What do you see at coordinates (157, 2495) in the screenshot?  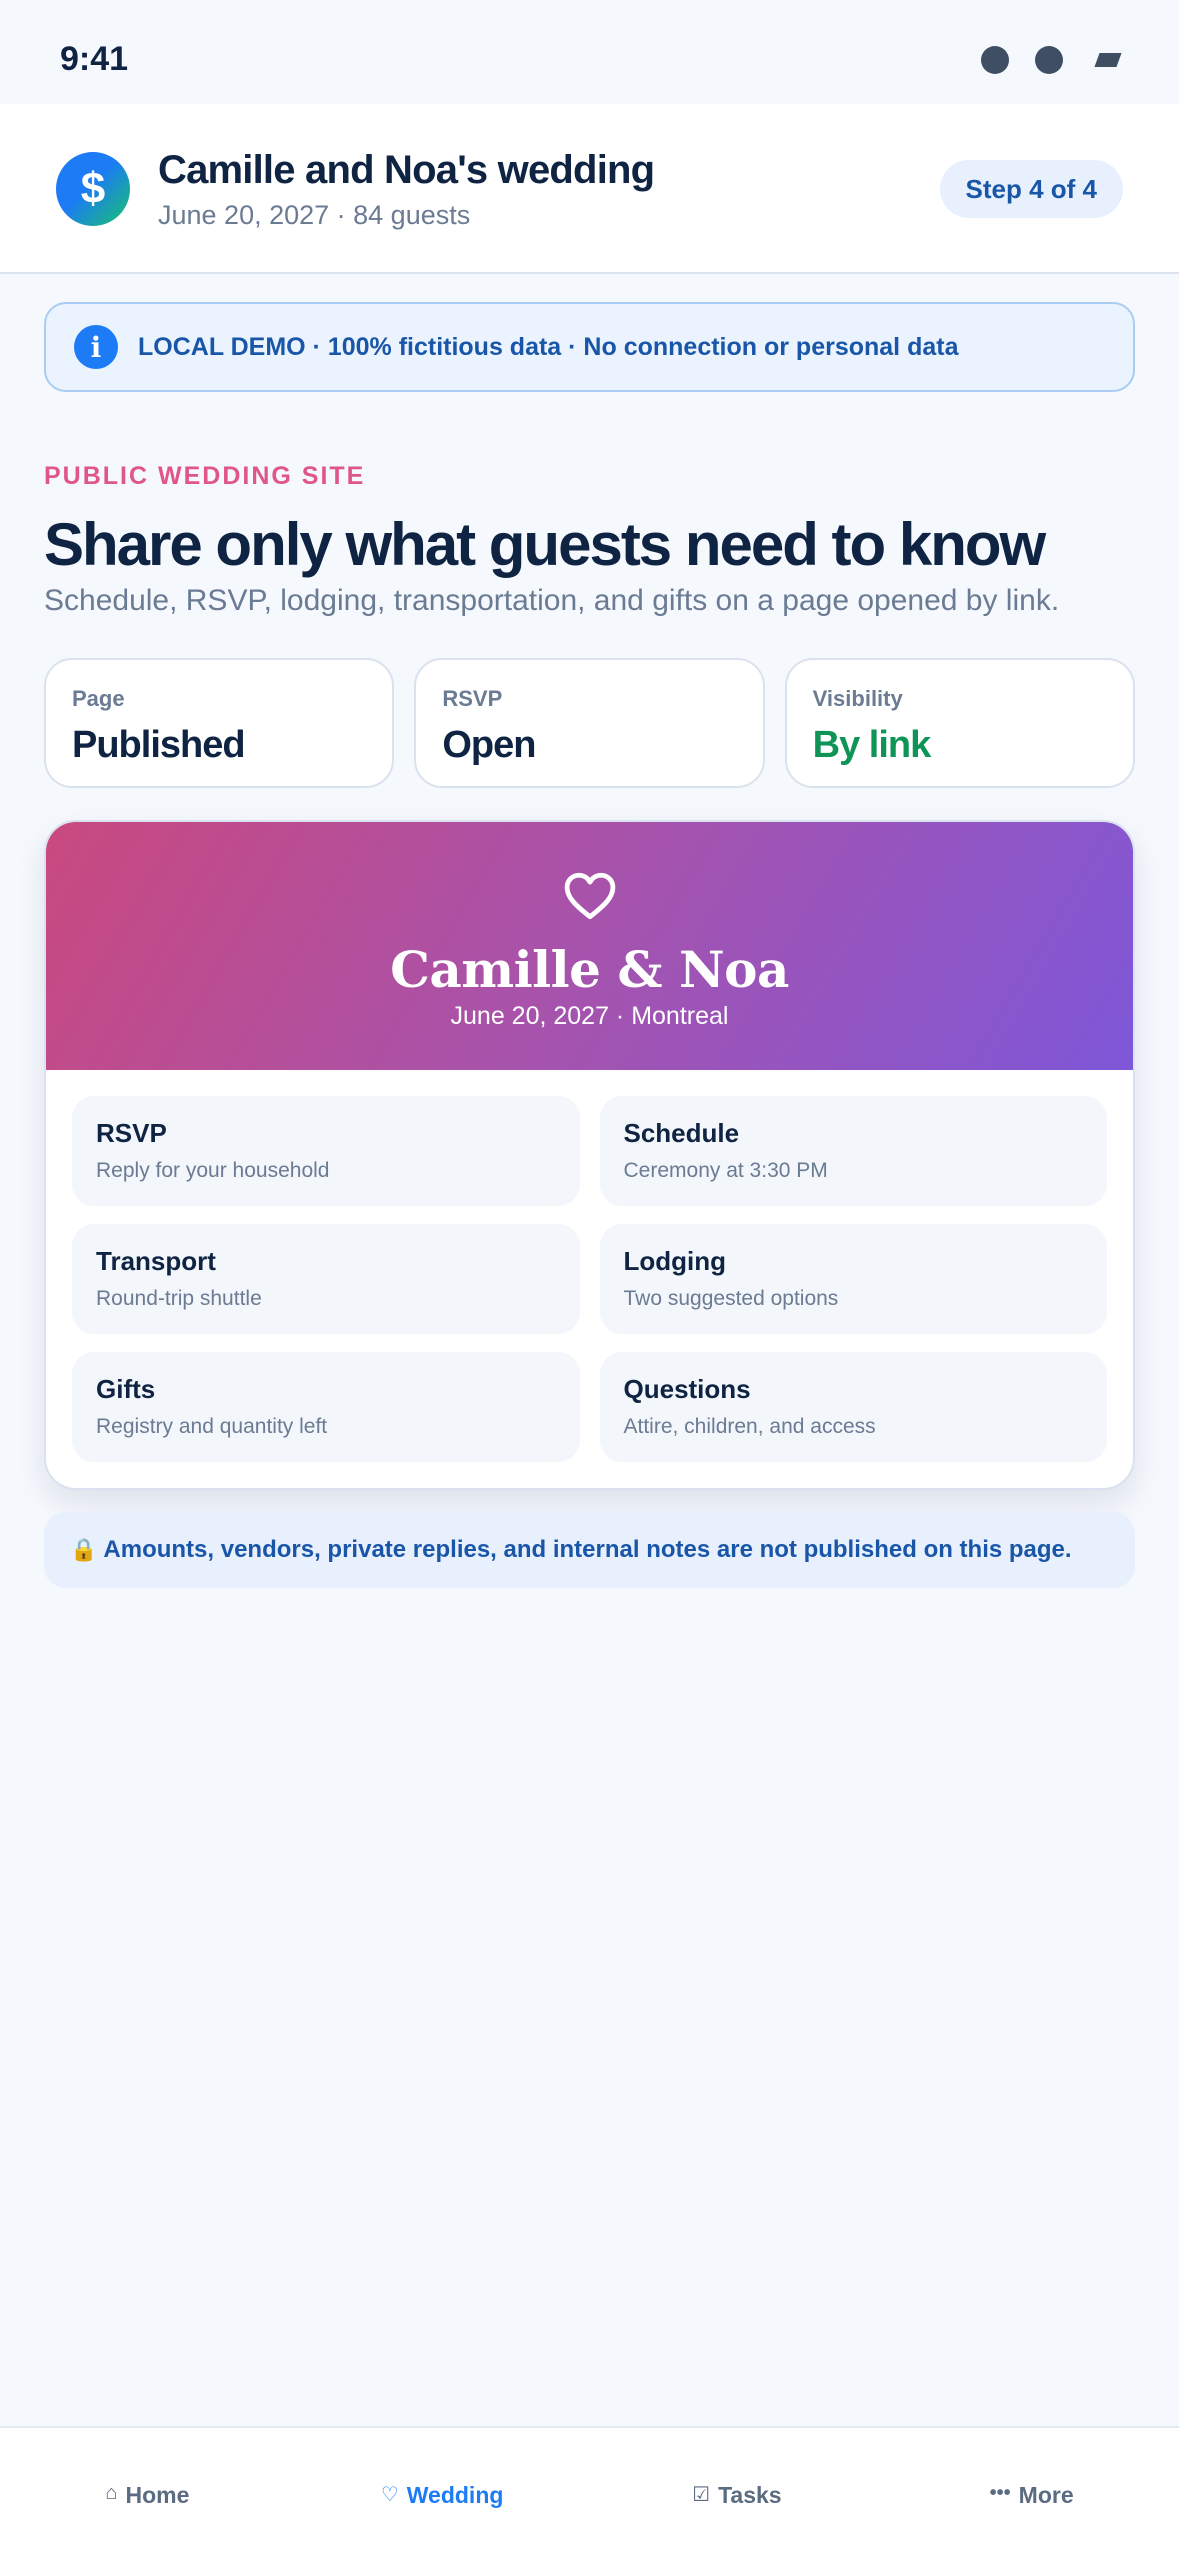 I see `nav-label: Home` at bounding box center [157, 2495].